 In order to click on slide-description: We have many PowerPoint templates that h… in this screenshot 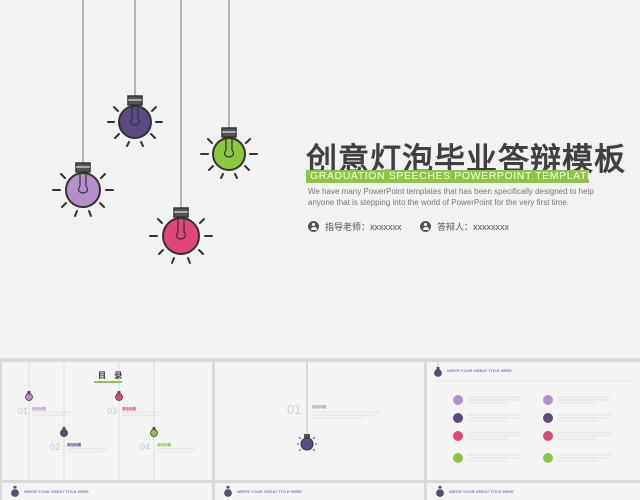, I will do `click(451, 197)`.